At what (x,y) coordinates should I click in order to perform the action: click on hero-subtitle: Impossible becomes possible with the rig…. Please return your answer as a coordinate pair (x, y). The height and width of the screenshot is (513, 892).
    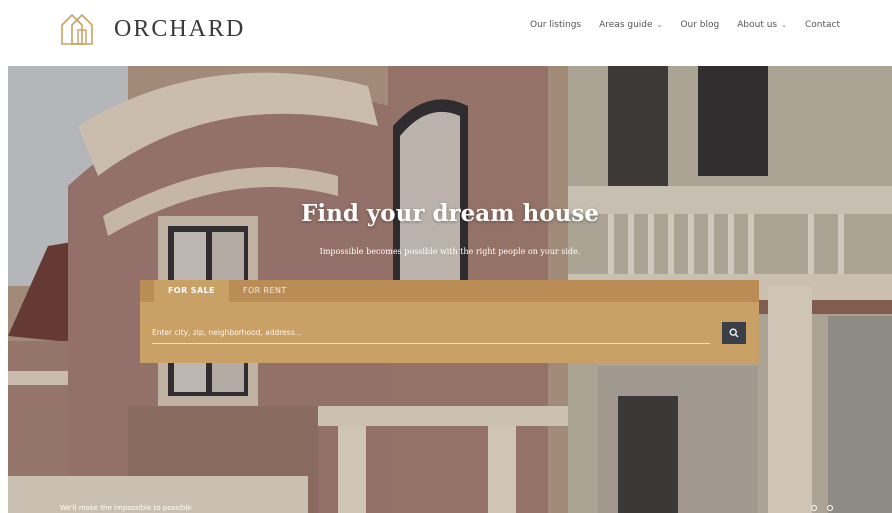
    Looking at the image, I should click on (450, 251).